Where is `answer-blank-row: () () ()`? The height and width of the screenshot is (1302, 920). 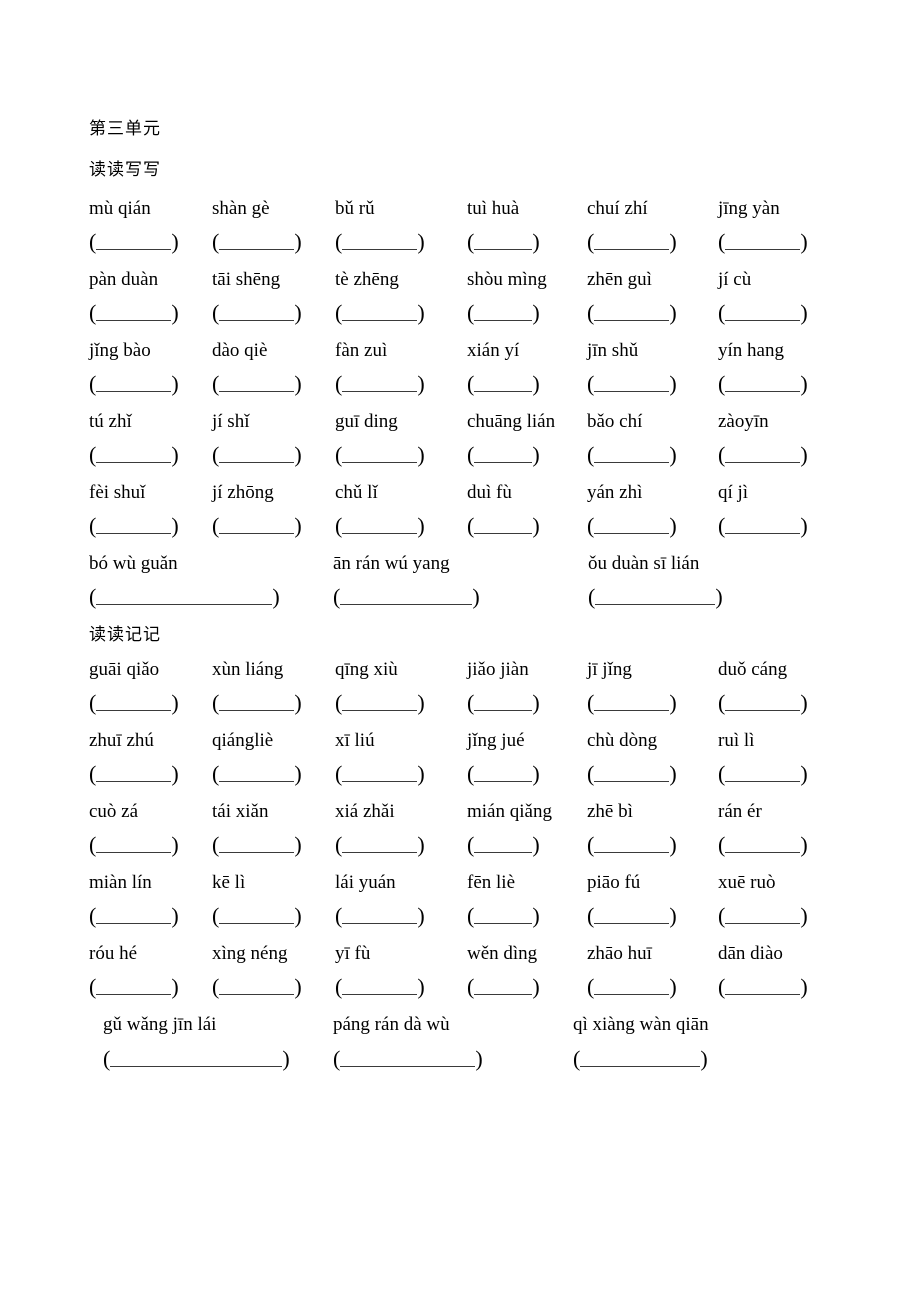 answer-blank-row: () () () is located at coordinates (460, 603).